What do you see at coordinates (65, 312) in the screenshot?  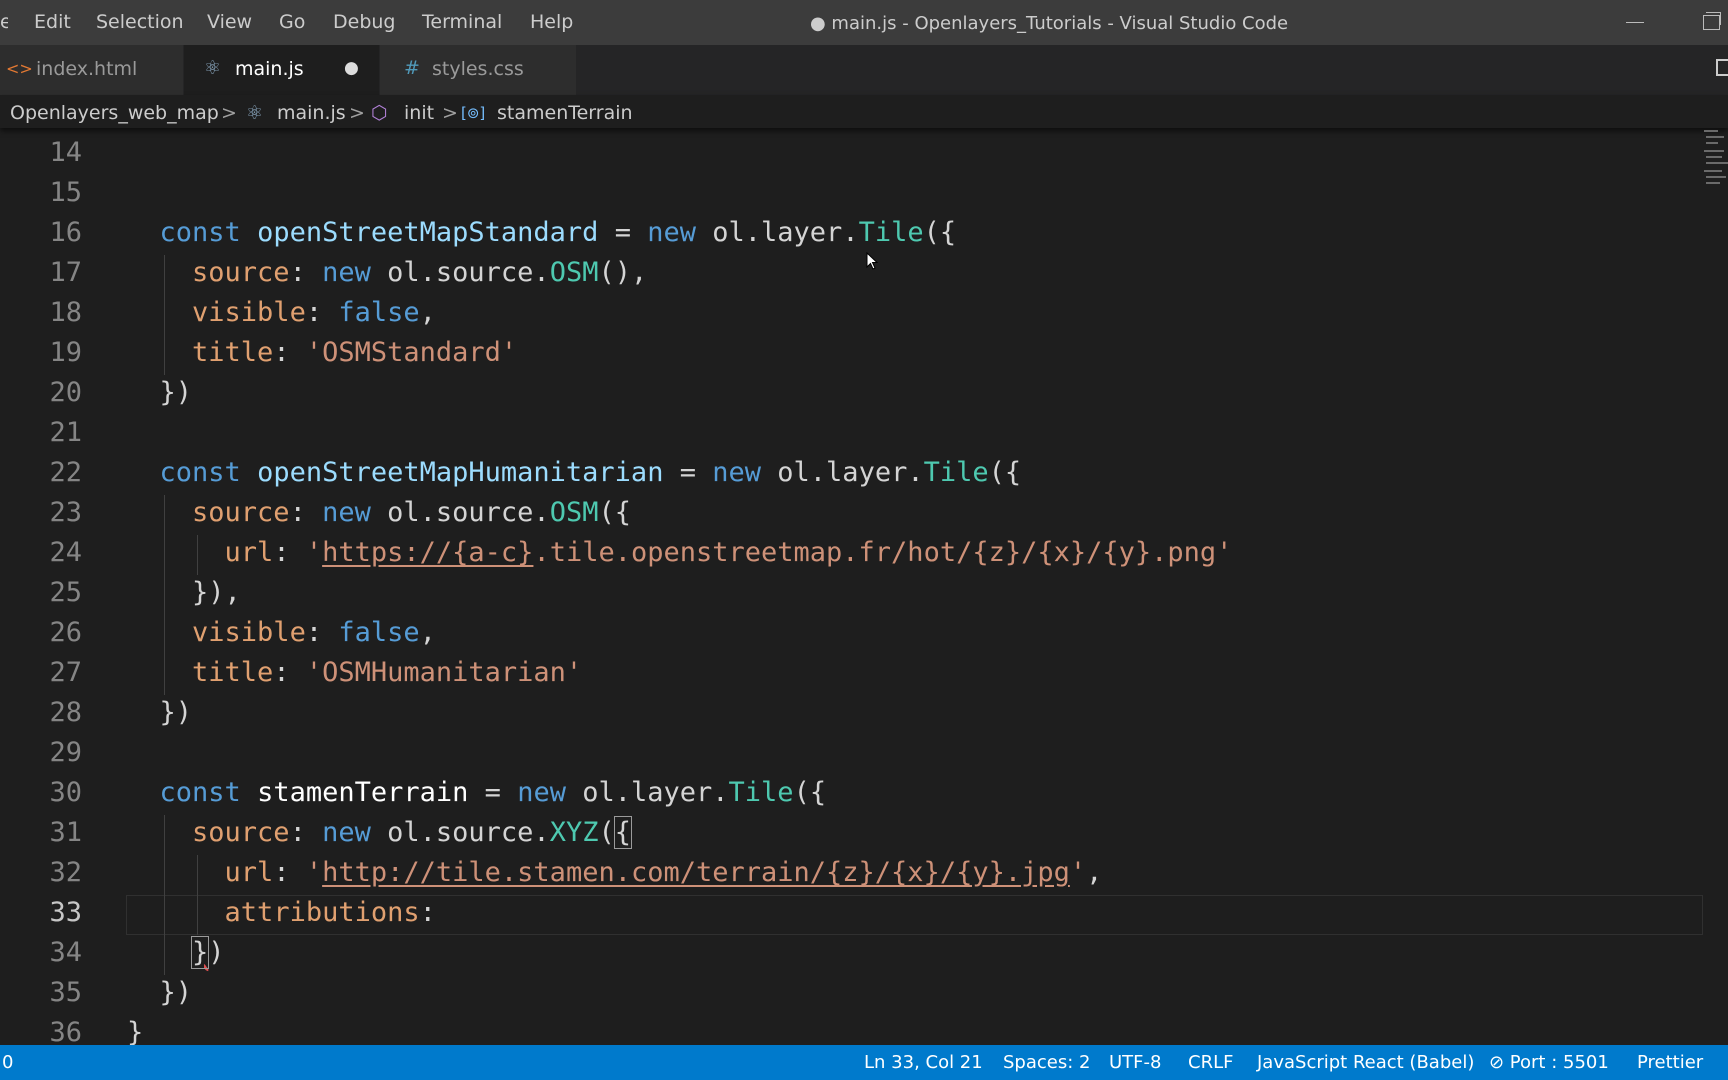 I see `line-number: 18` at bounding box center [65, 312].